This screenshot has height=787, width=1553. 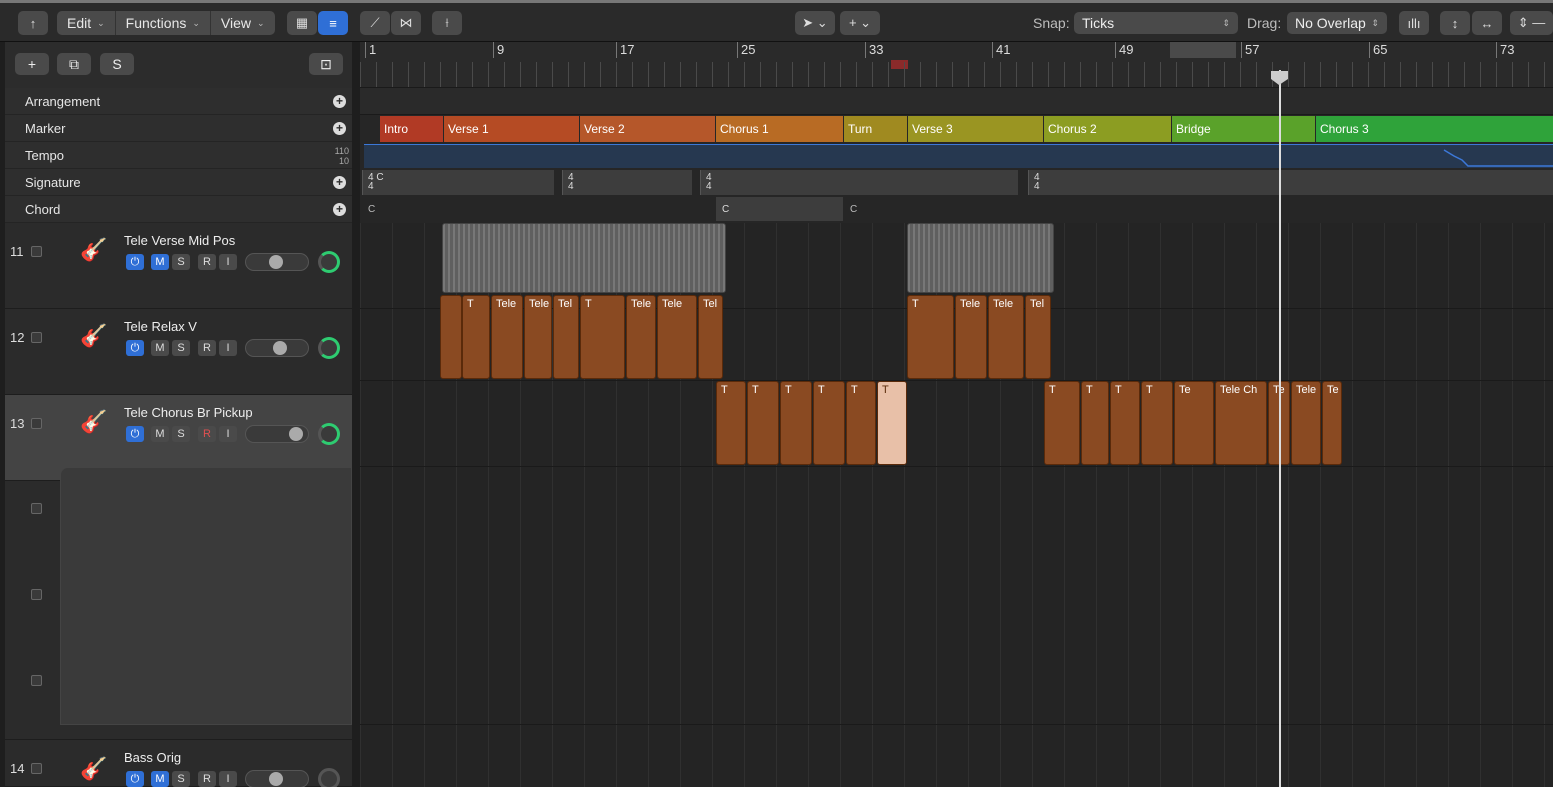 I want to click on track-folder-icon: ⊡, so click(x=326, y=64).